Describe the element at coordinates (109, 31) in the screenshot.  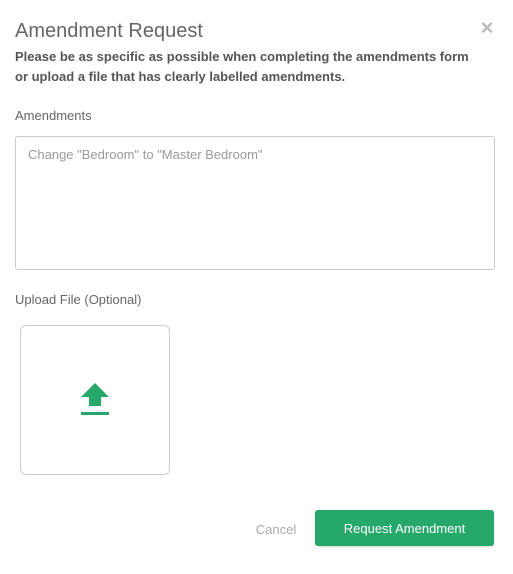
I see `dialog-title: Amendment Request` at that location.